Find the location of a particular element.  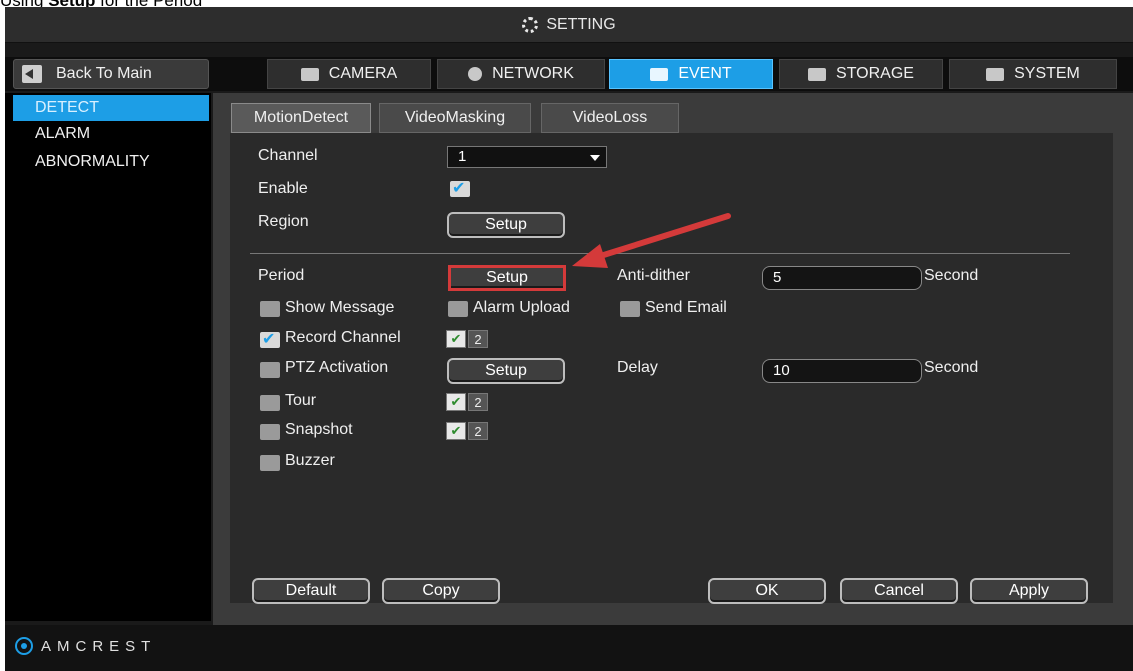

delay-label: Delay is located at coordinates (637, 367).